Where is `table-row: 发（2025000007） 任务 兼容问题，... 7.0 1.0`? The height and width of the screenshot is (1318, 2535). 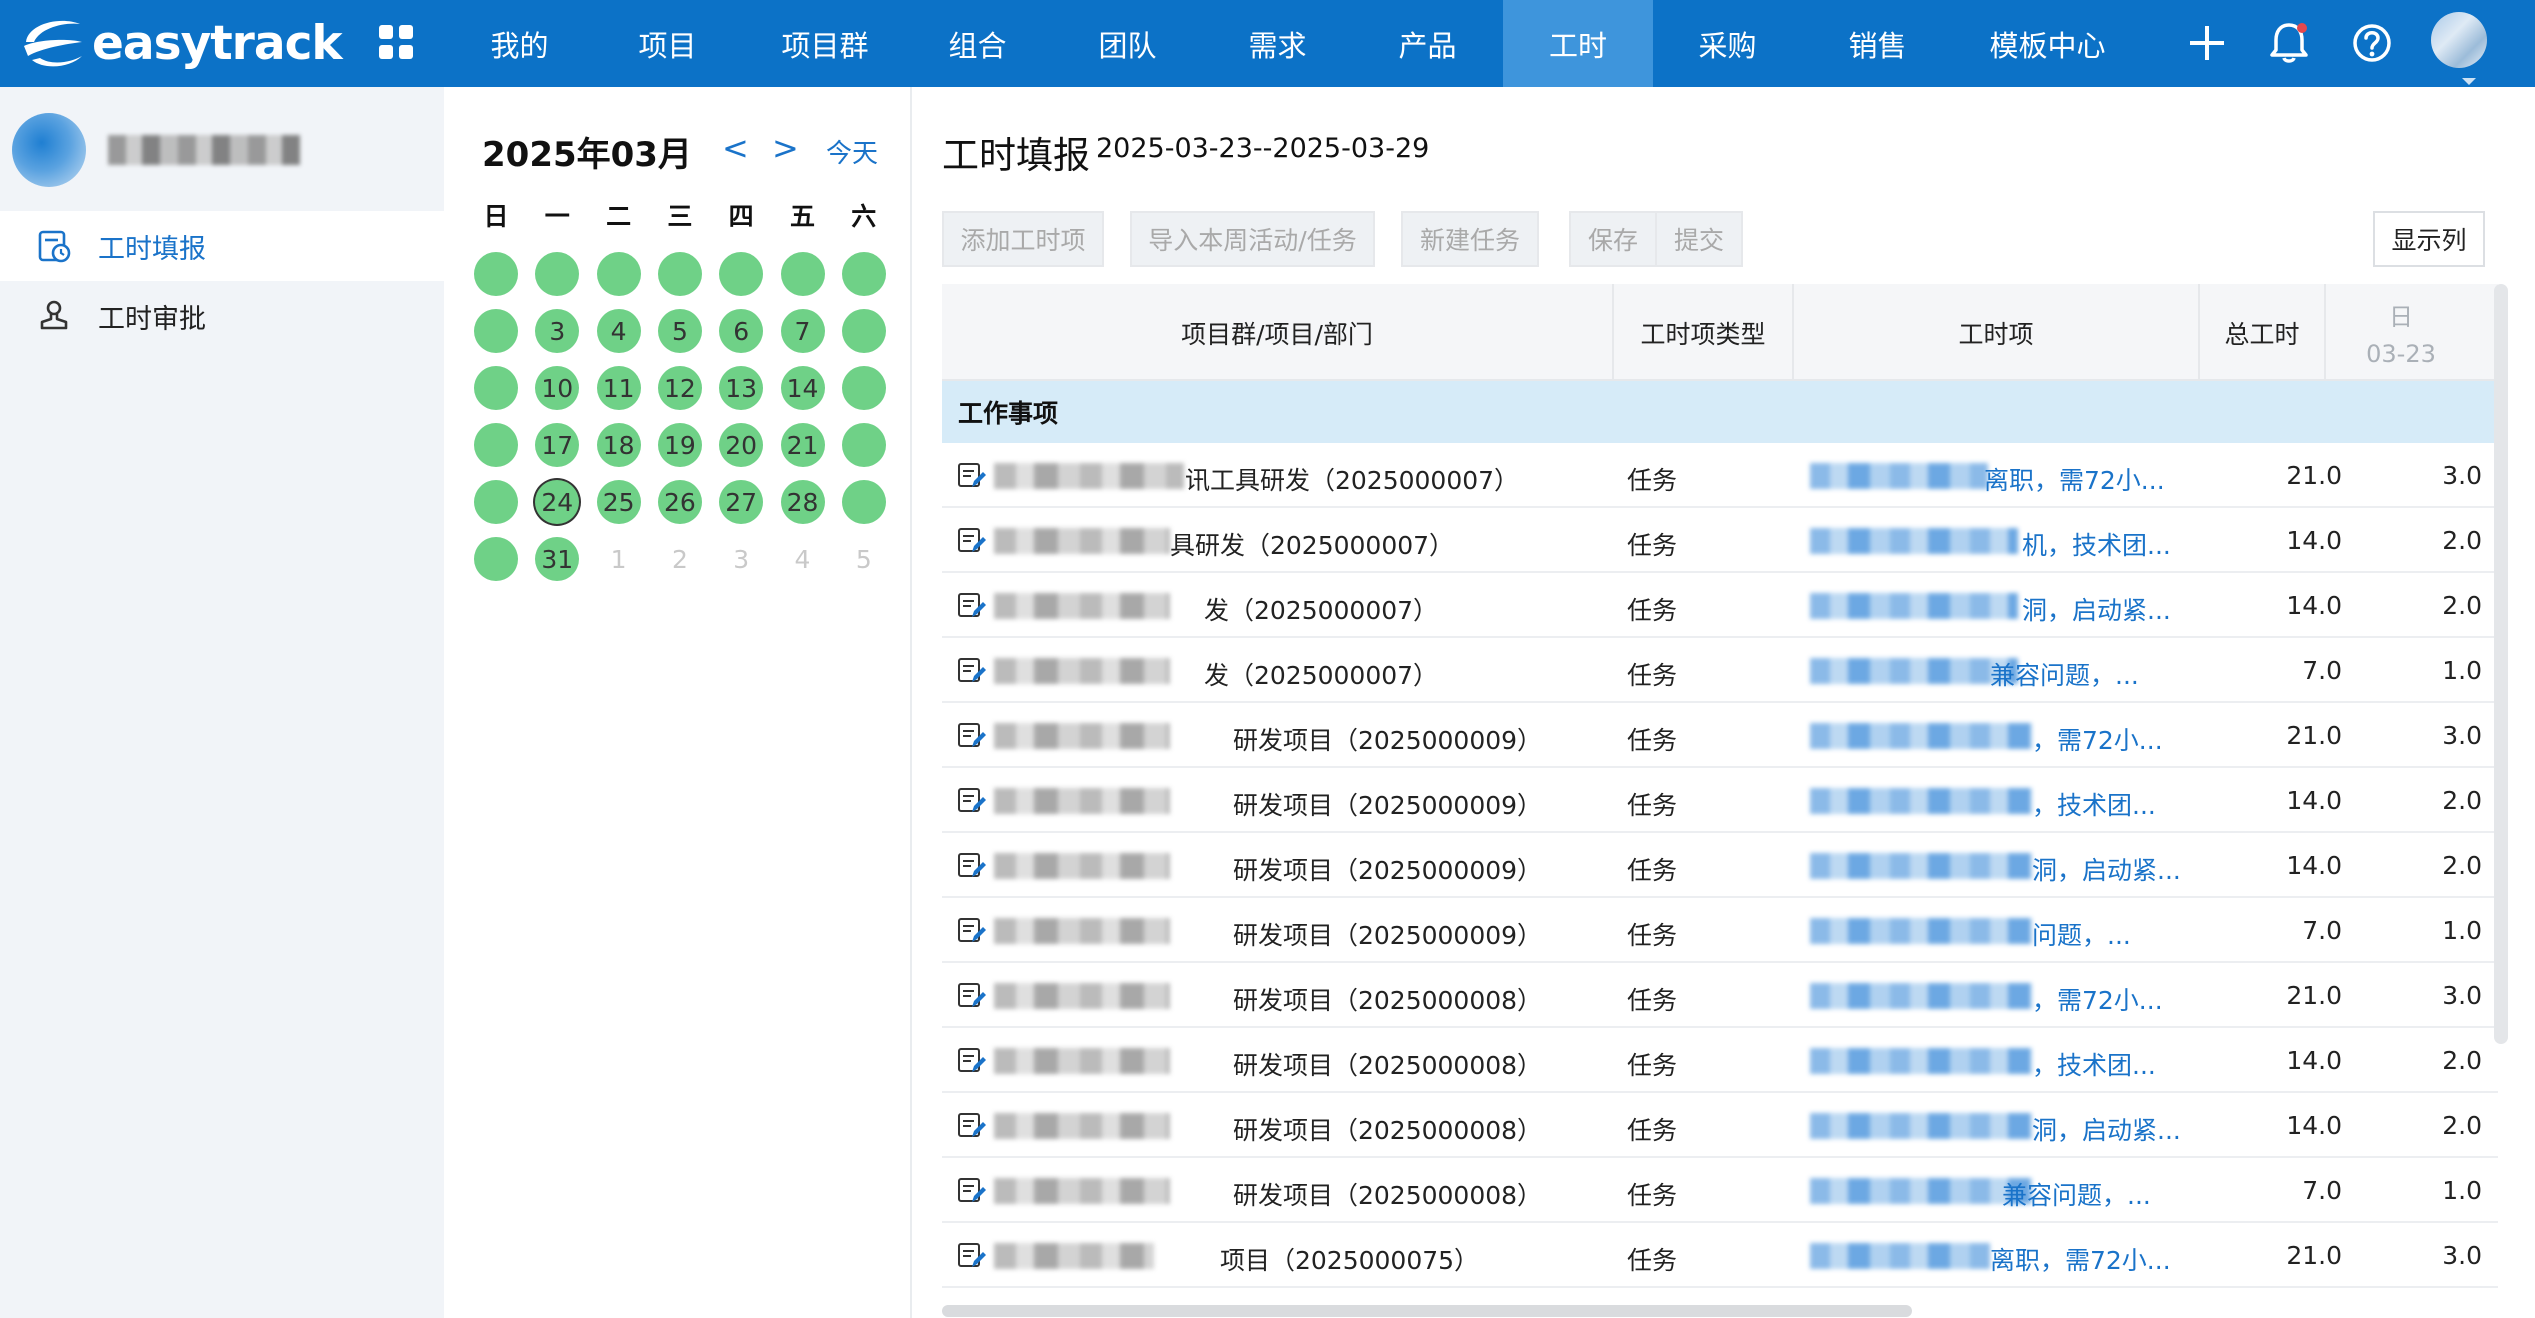 table-row: 发（2025000007） 任务 兼容问题，... 7.0 1.0 is located at coordinates (1720, 670).